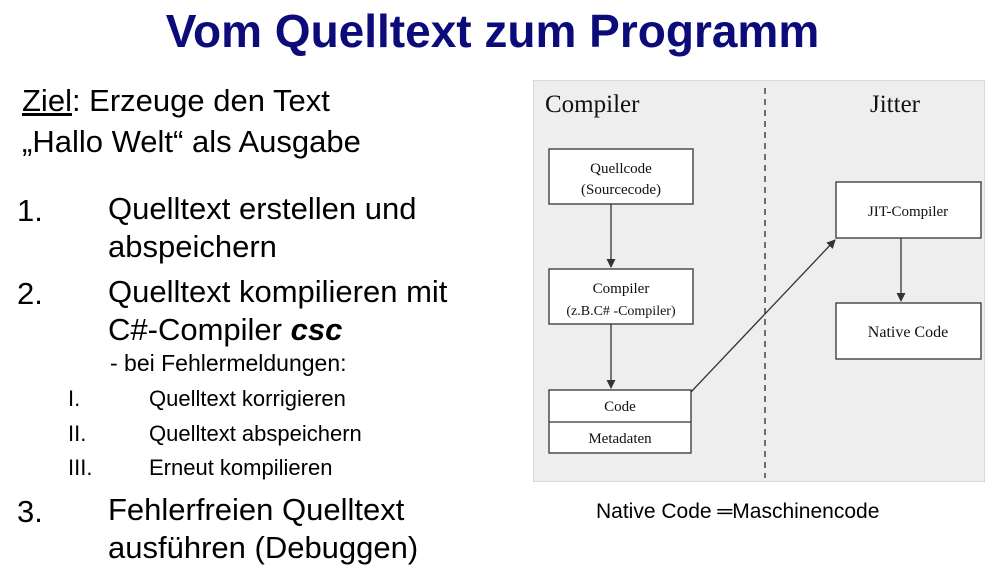  I want to click on goal-rest: : Erzeuge den Text, so click(200, 100).